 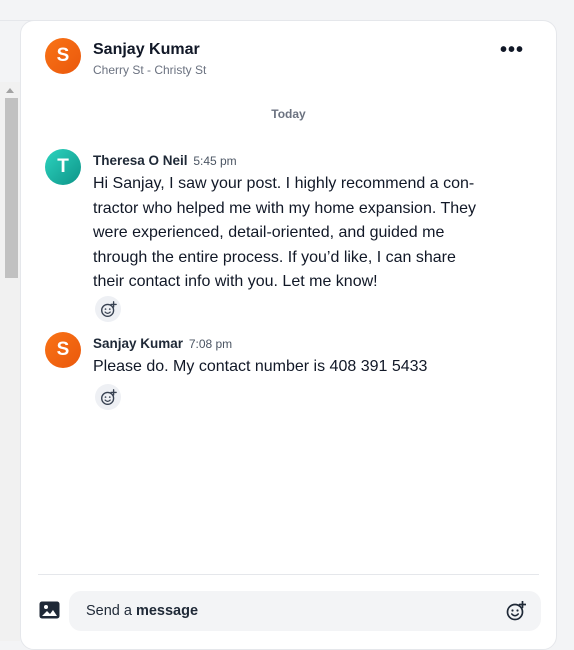 I want to click on more-horizontal-icon: •••, so click(x=511, y=50).